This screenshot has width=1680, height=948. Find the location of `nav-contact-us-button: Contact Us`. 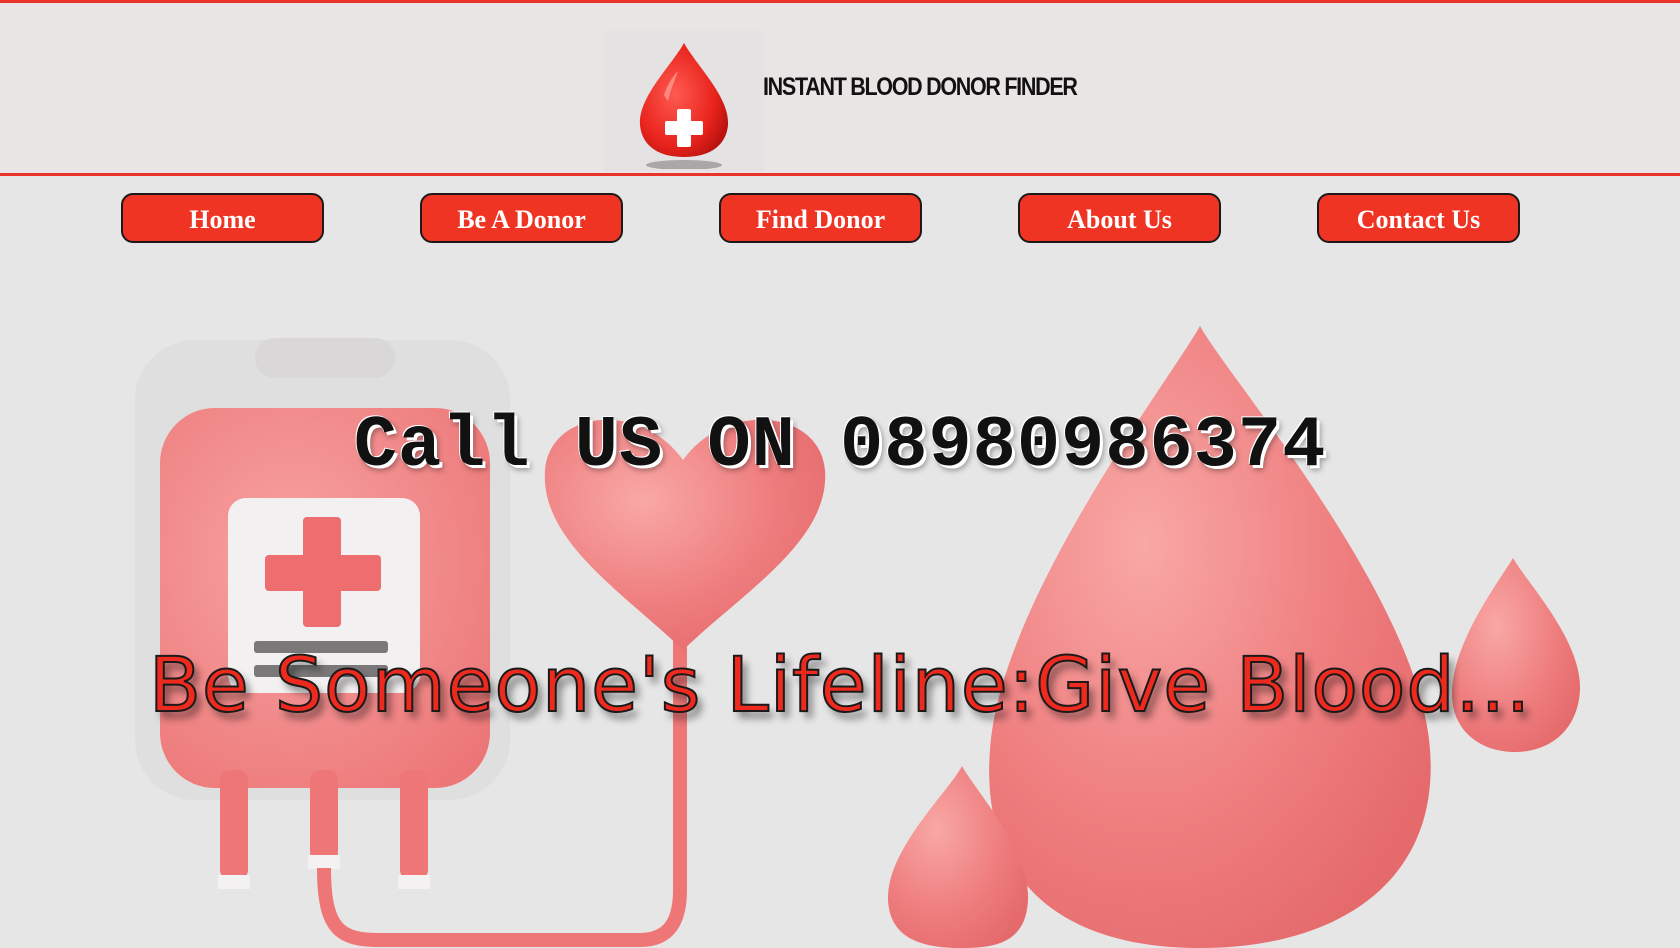

nav-contact-us-button: Contact Us is located at coordinates (1418, 218).